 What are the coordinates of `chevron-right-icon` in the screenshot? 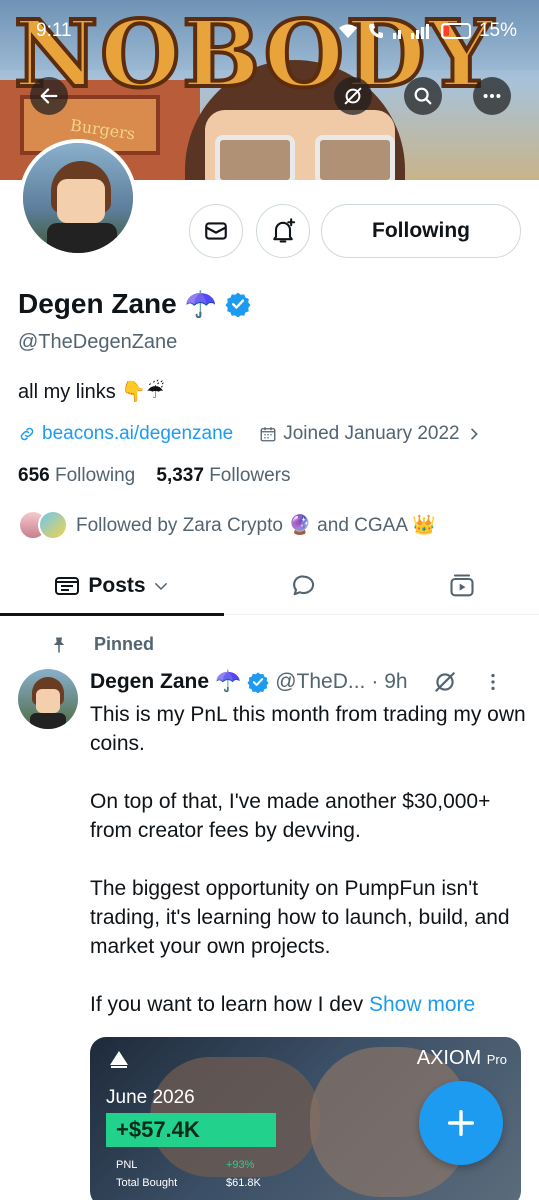 It's located at (474, 434).